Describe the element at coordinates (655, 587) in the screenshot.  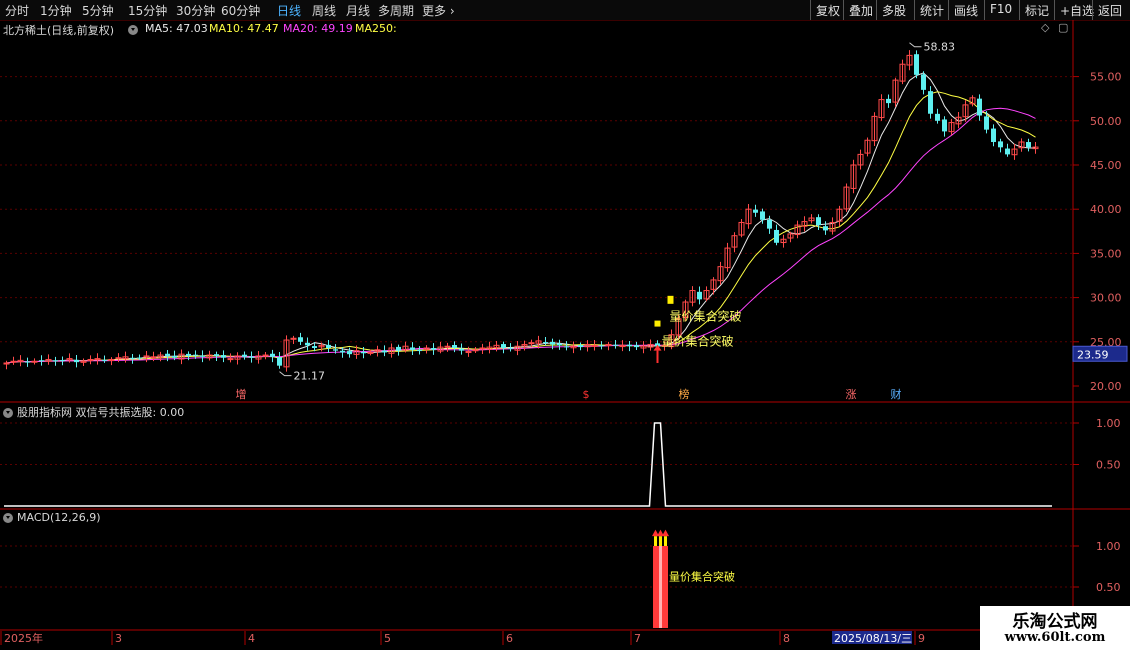
I see `macd-signal-bar` at that location.